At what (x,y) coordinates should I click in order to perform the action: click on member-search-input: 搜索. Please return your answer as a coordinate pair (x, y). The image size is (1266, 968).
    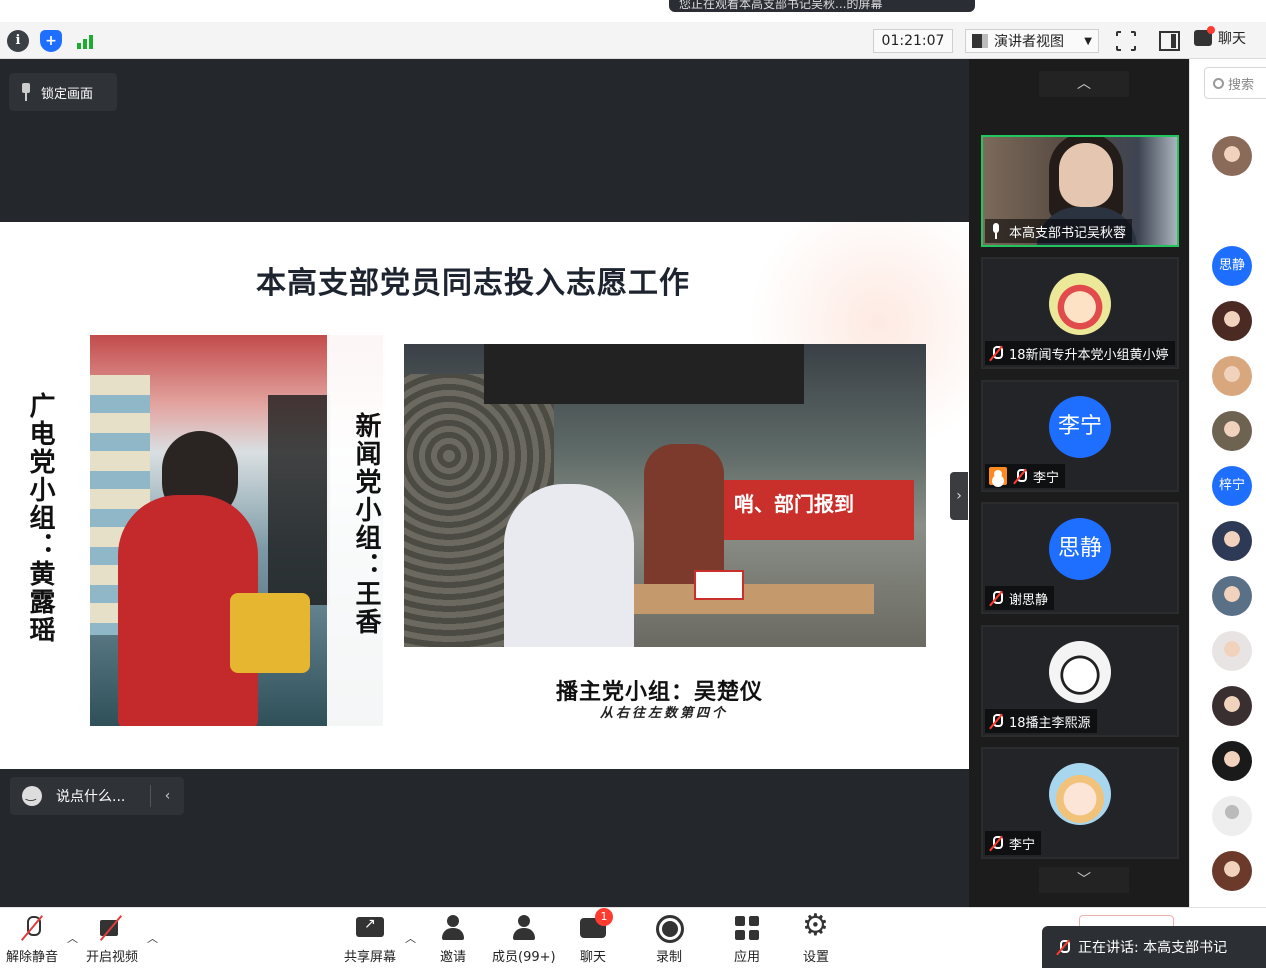
    Looking at the image, I should click on (1235, 83).